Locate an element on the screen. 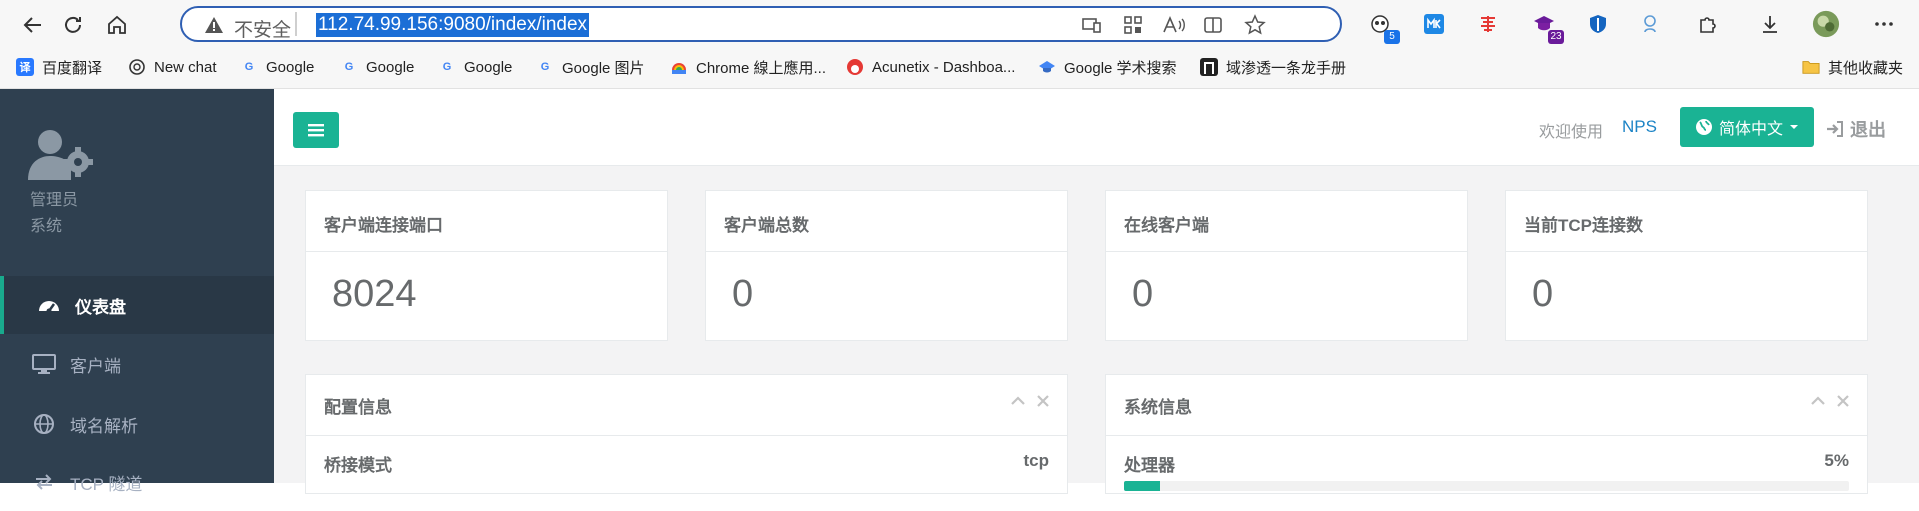  downloads-icon is located at coordinates (1770, 24).